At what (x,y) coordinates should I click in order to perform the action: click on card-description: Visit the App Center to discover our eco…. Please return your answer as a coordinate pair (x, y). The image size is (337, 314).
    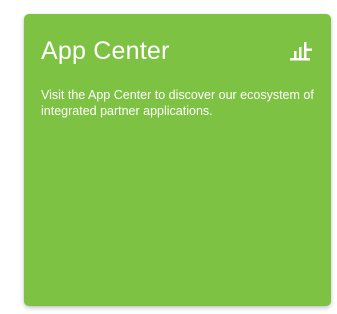
    Looking at the image, I should click on (177, 103).